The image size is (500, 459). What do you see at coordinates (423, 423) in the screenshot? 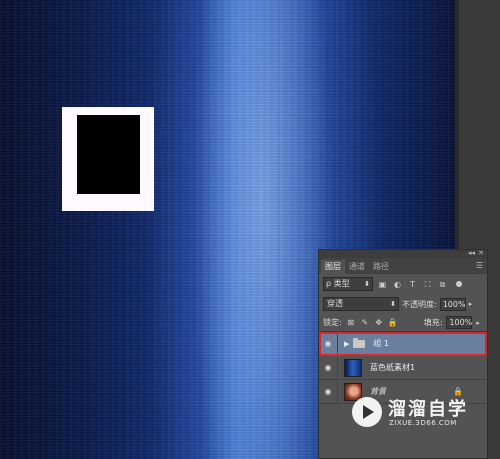
I see `watermark-subtitle: ZIXUE.3D66.COM` at bounding box center [423, 423].